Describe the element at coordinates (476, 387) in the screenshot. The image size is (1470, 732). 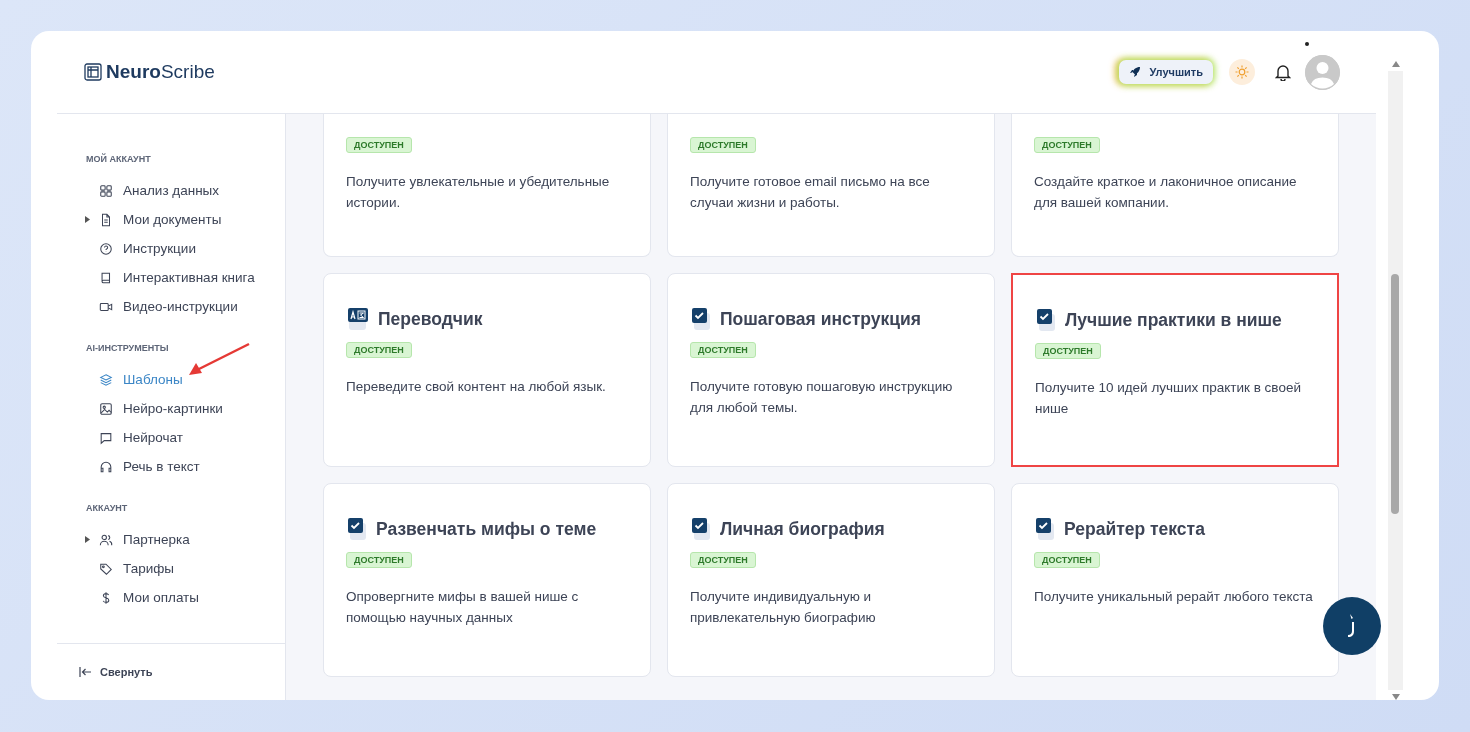
I see `card-description: Переведите свой контент на любой язык.` at that location.